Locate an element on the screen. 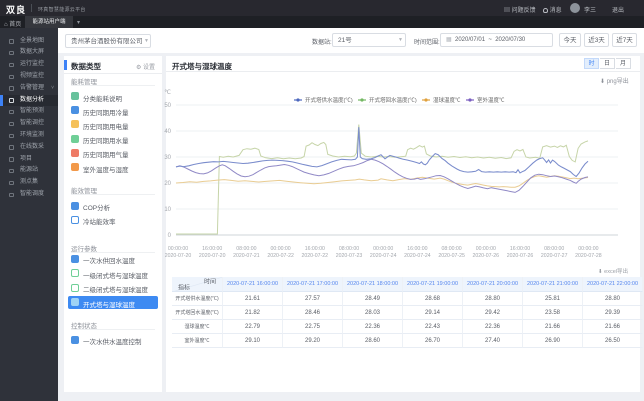 This screenshot has width=644, height=401. svg-text: 时间 is located at coordinates (210, 282).